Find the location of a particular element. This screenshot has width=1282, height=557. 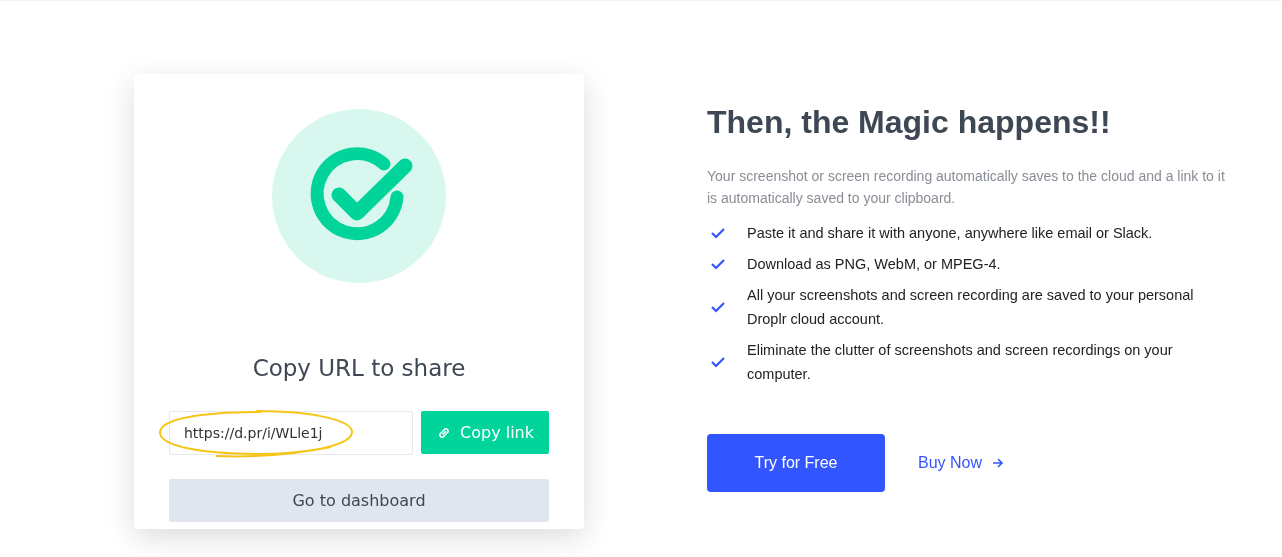

success-check-icon is located at coordinates (359, 196).